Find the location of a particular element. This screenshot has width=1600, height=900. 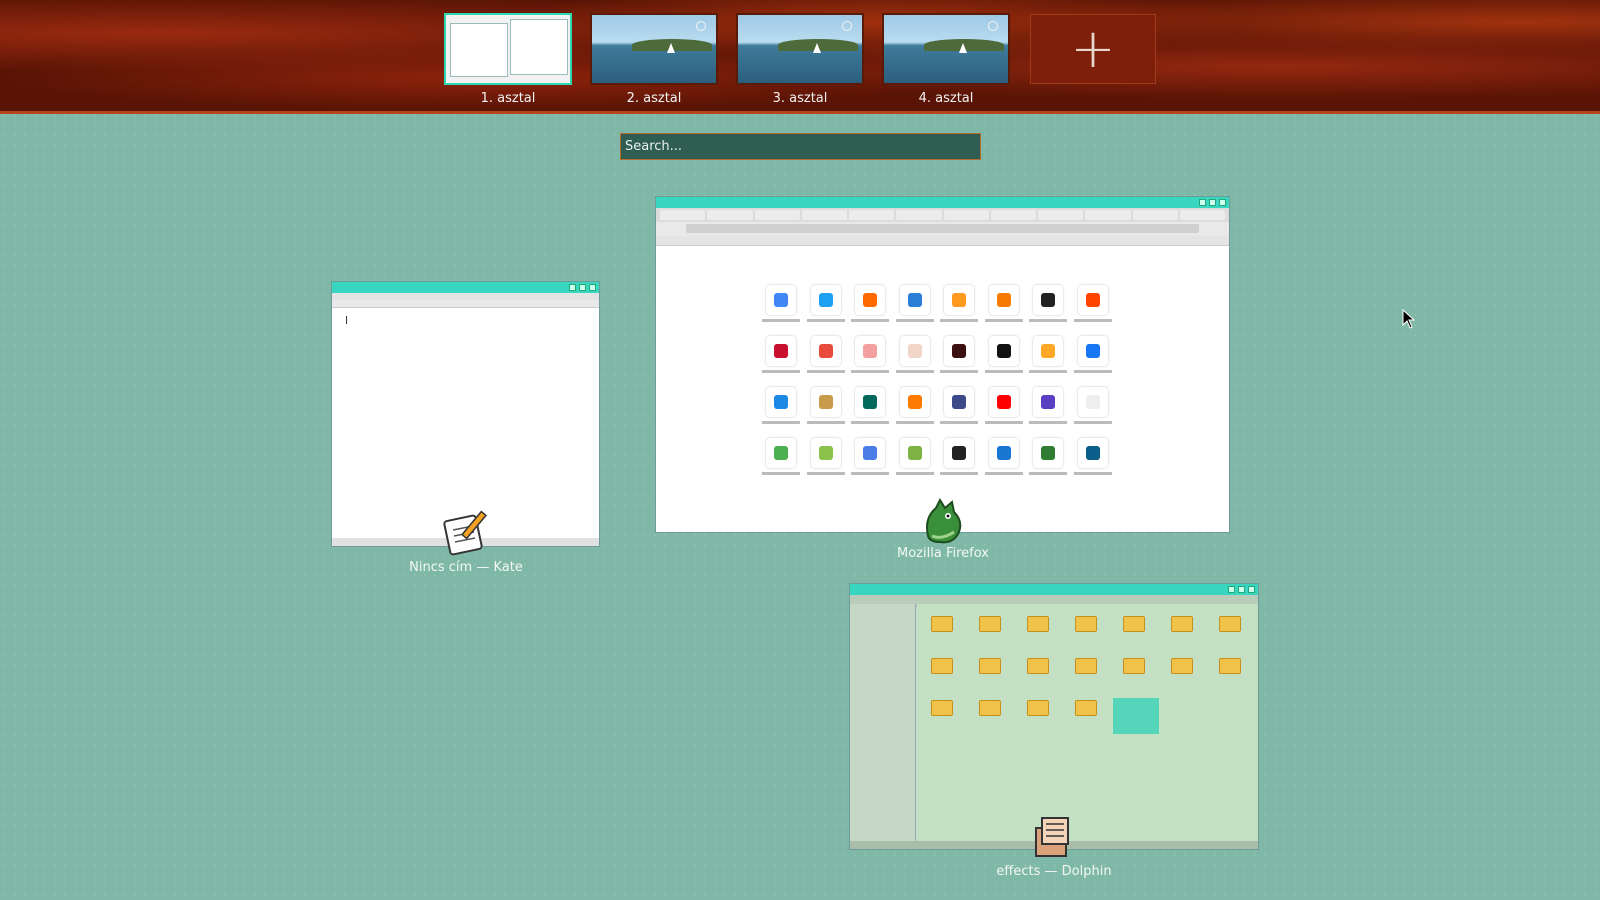

firefox-thumbnail is located at coordinates (942, 364).